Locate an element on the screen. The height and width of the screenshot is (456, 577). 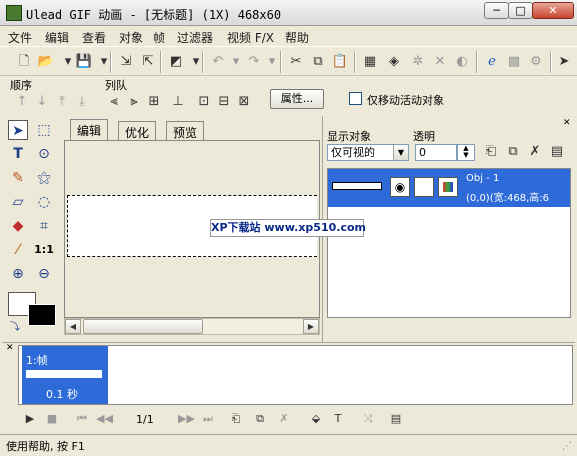
reverse-frames-icon: ⤨ is located at coordinates (368, 419).